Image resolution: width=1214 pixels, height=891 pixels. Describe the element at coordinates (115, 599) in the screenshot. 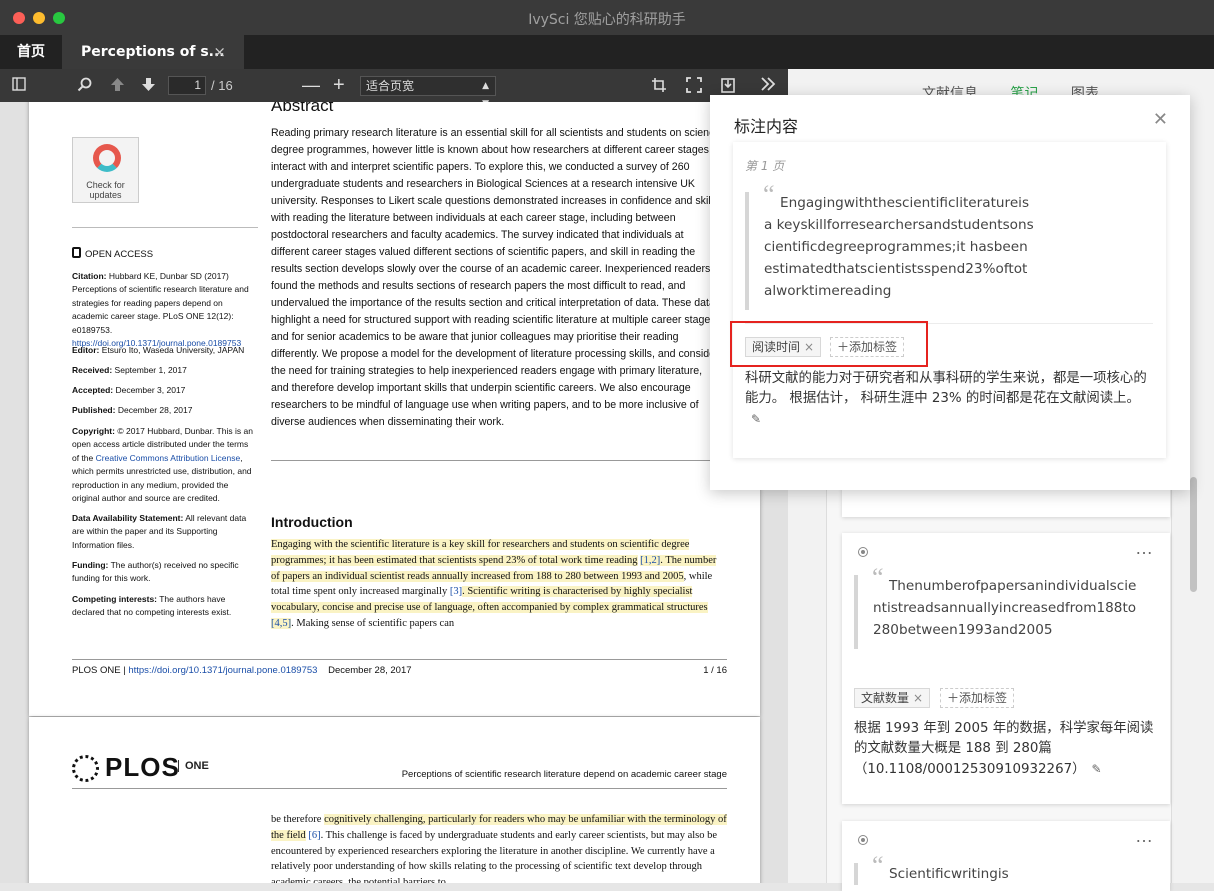

I see `competing-interests-label: Competing interests:` at that location.